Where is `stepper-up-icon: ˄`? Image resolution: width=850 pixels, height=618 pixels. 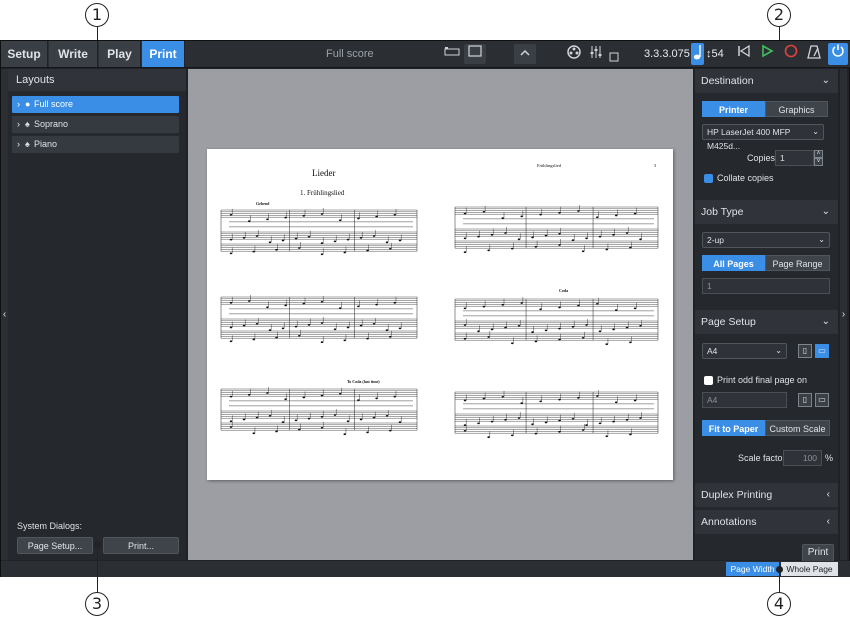 stepper-up-icon: ˄ is located at coordinates (818, 154).